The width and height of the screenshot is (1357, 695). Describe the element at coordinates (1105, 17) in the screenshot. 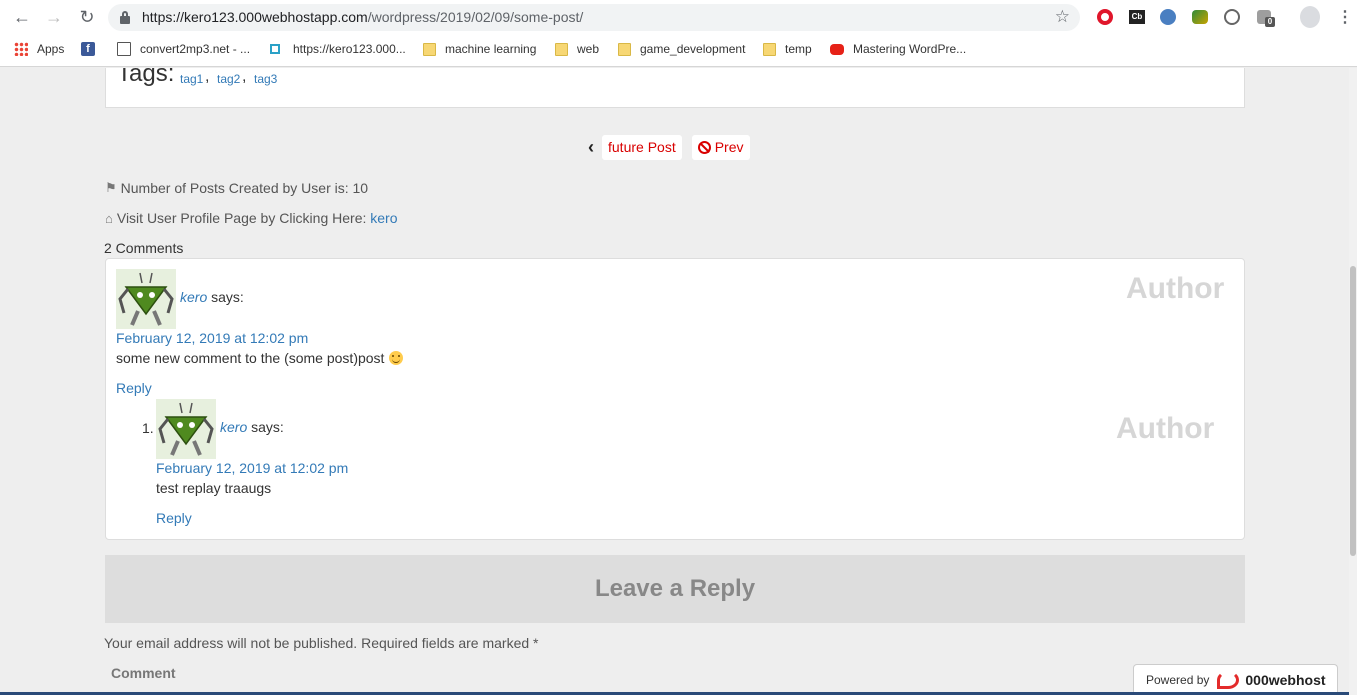

I see `opera-extension-icon` at that location.